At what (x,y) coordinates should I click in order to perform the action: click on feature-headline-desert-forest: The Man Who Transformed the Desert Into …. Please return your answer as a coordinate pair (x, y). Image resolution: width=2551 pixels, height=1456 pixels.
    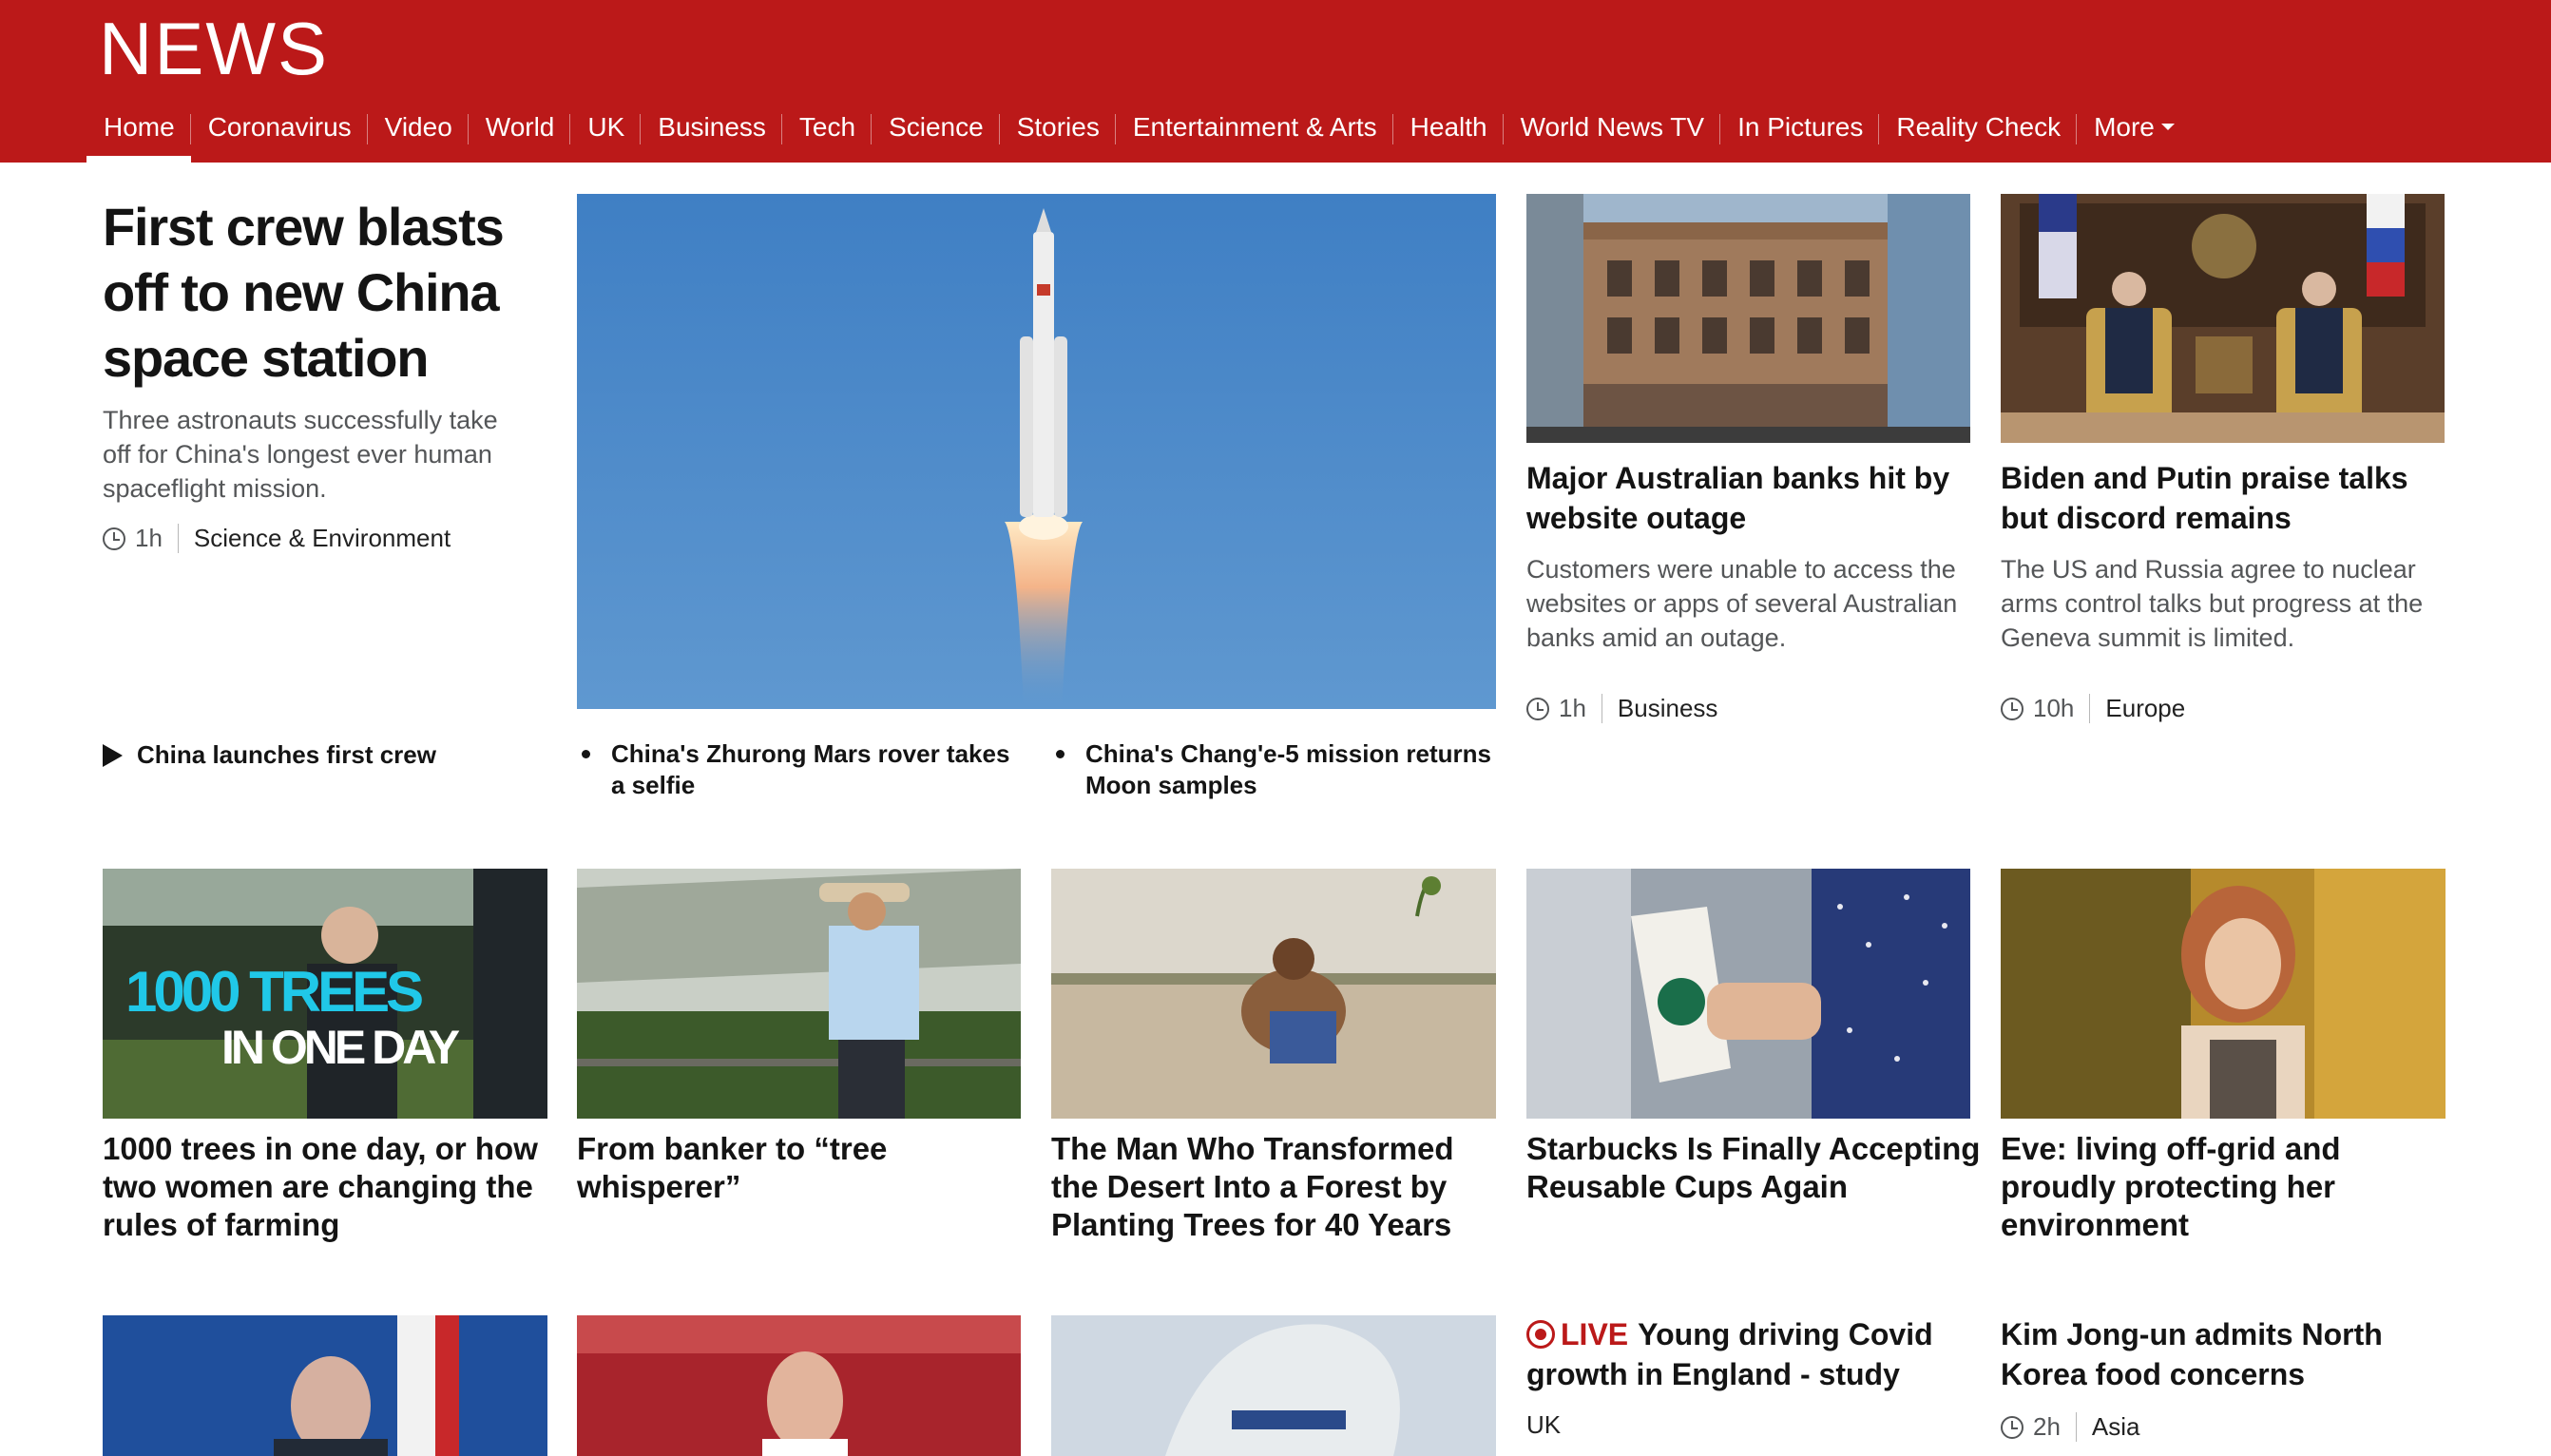
    Looking at the image, I should click on (1279, 1187).